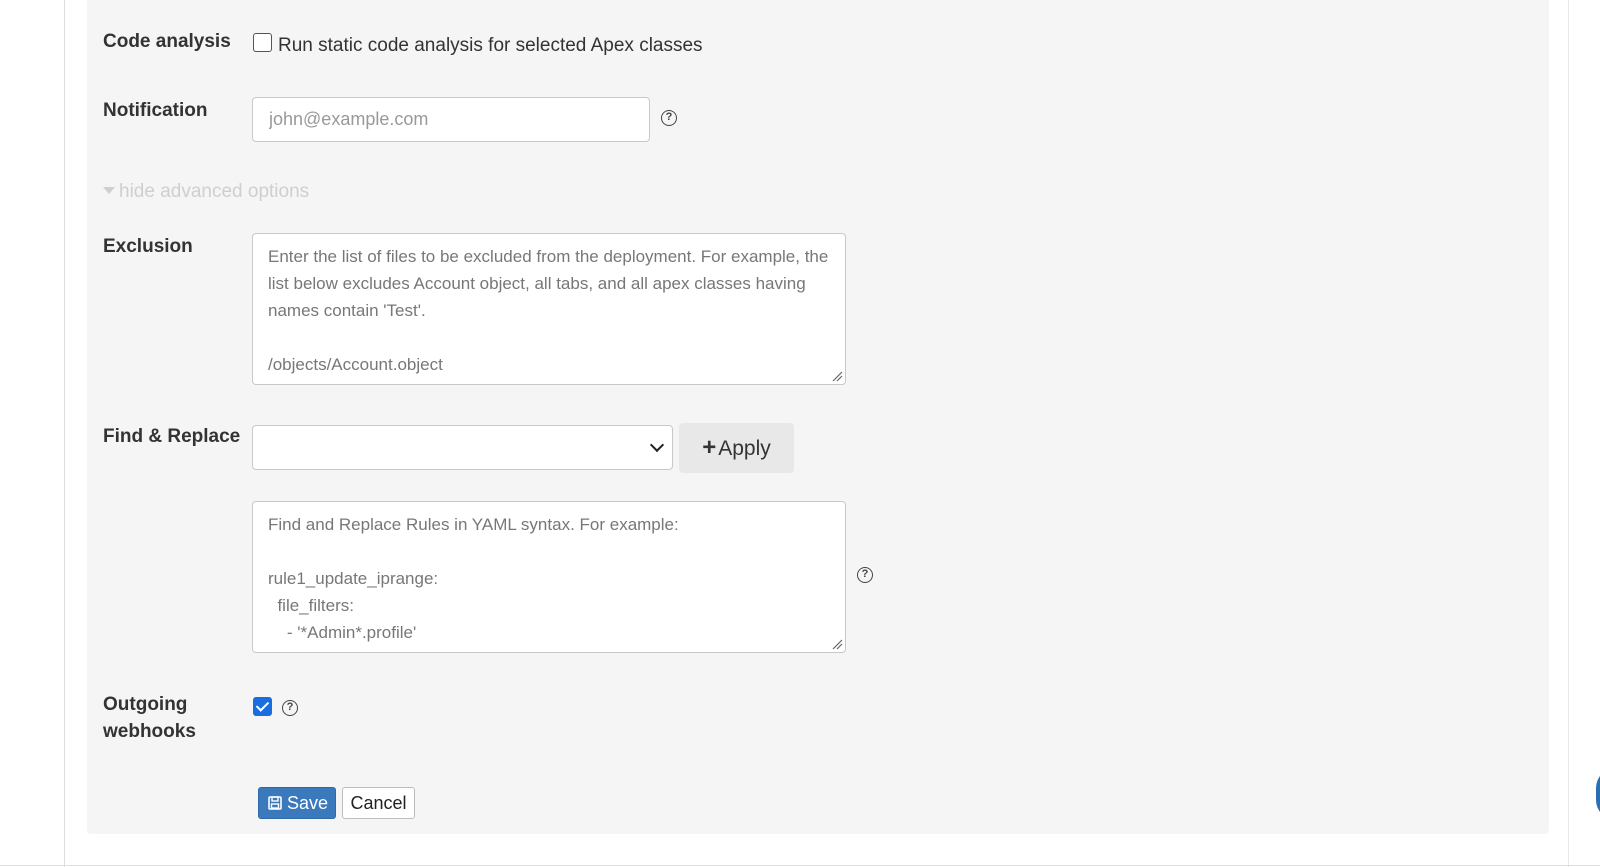  What do you see at coordinates (744, 448) in the screenshot?
I see `apply-button-label: Apply` at bounding box center [744, 448].